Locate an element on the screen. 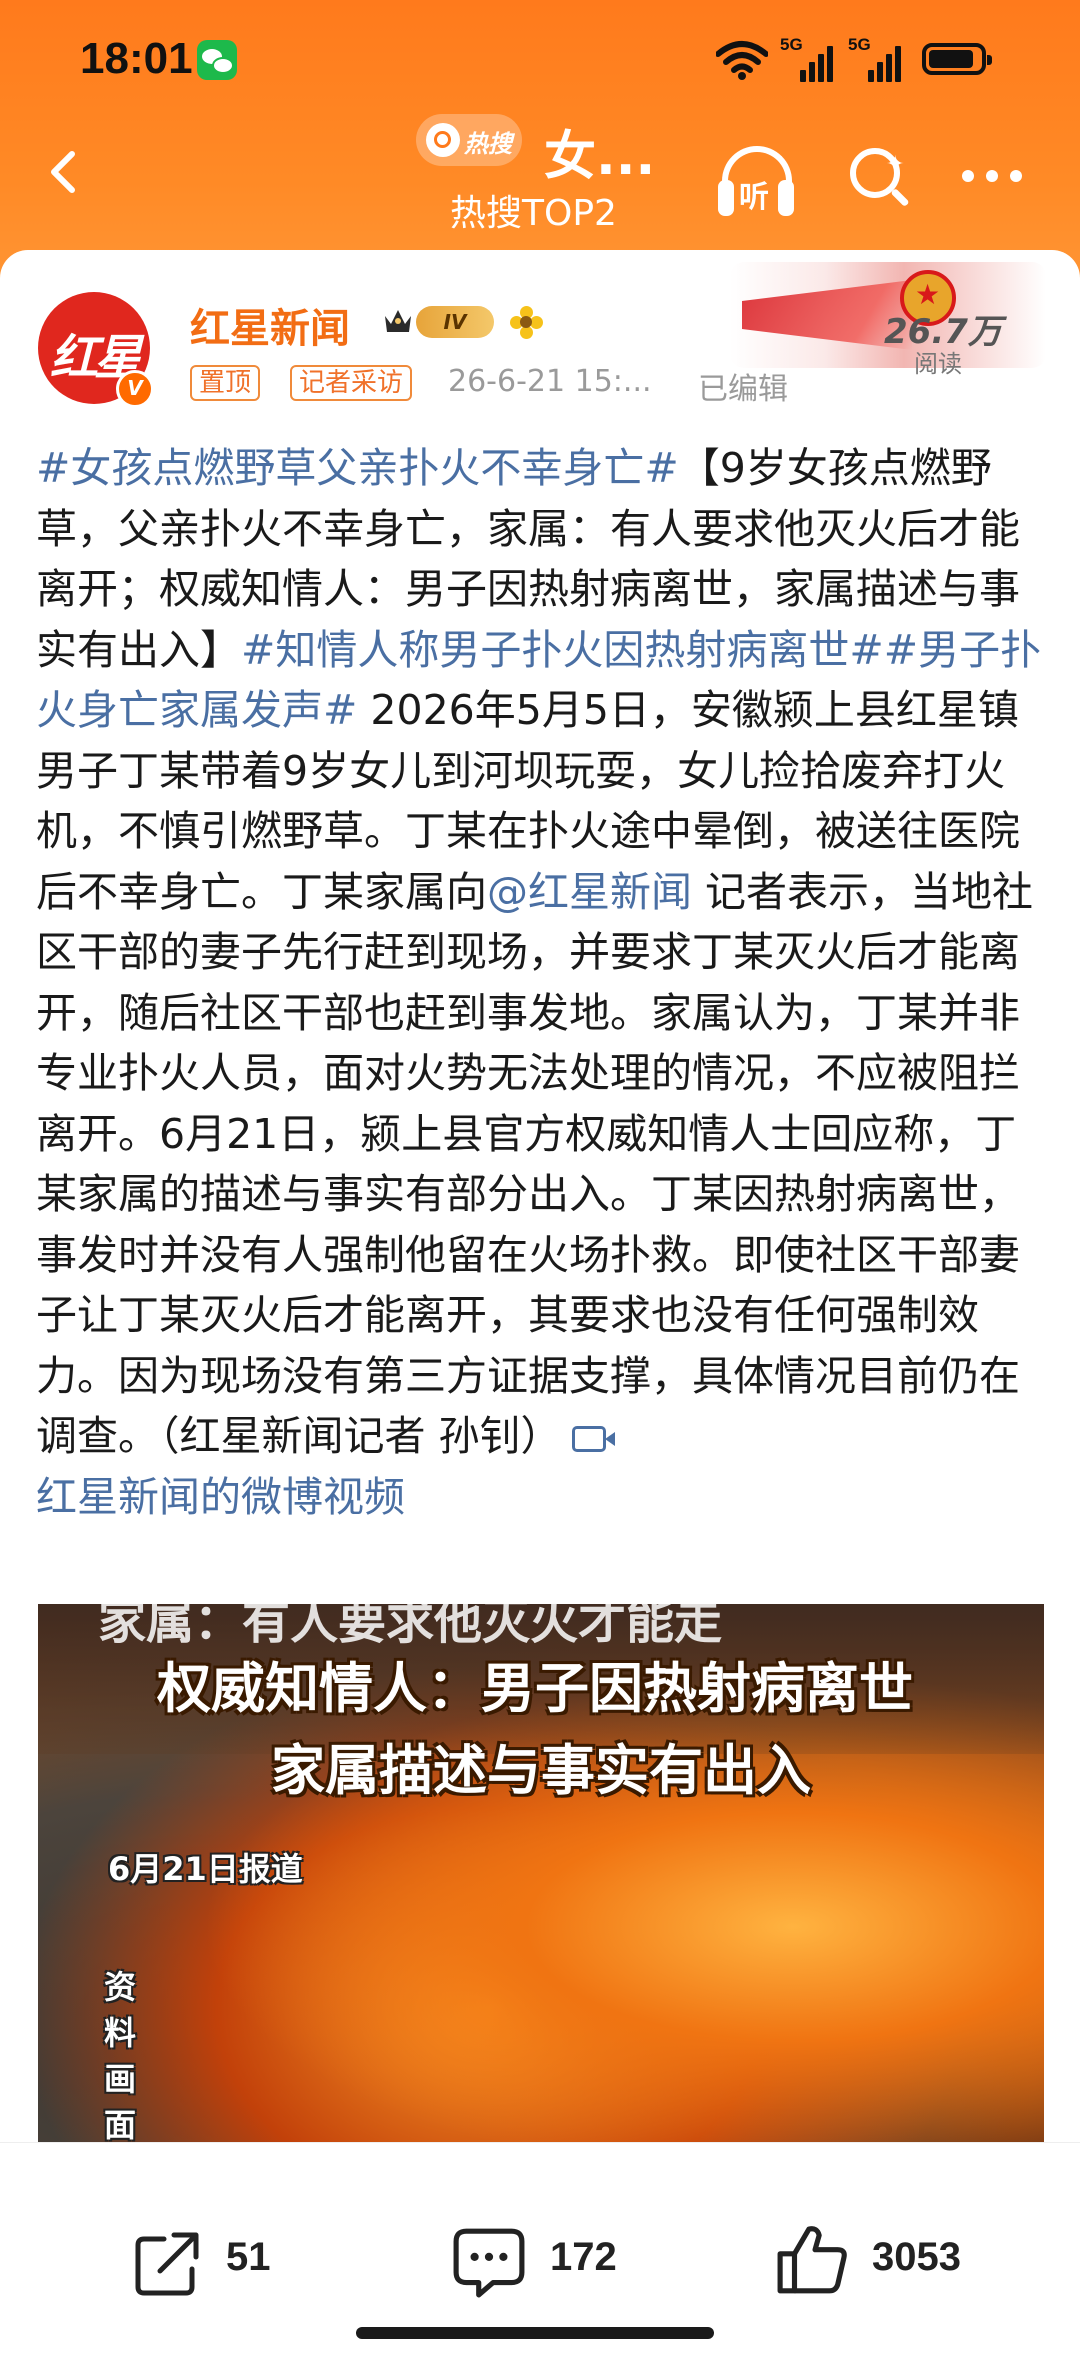 The height and width of the screenshot is (2374, 1080). hashtag-link: #女孩点燃野草父亲扑火不幸身亡# is located at coordinates (357, 468).